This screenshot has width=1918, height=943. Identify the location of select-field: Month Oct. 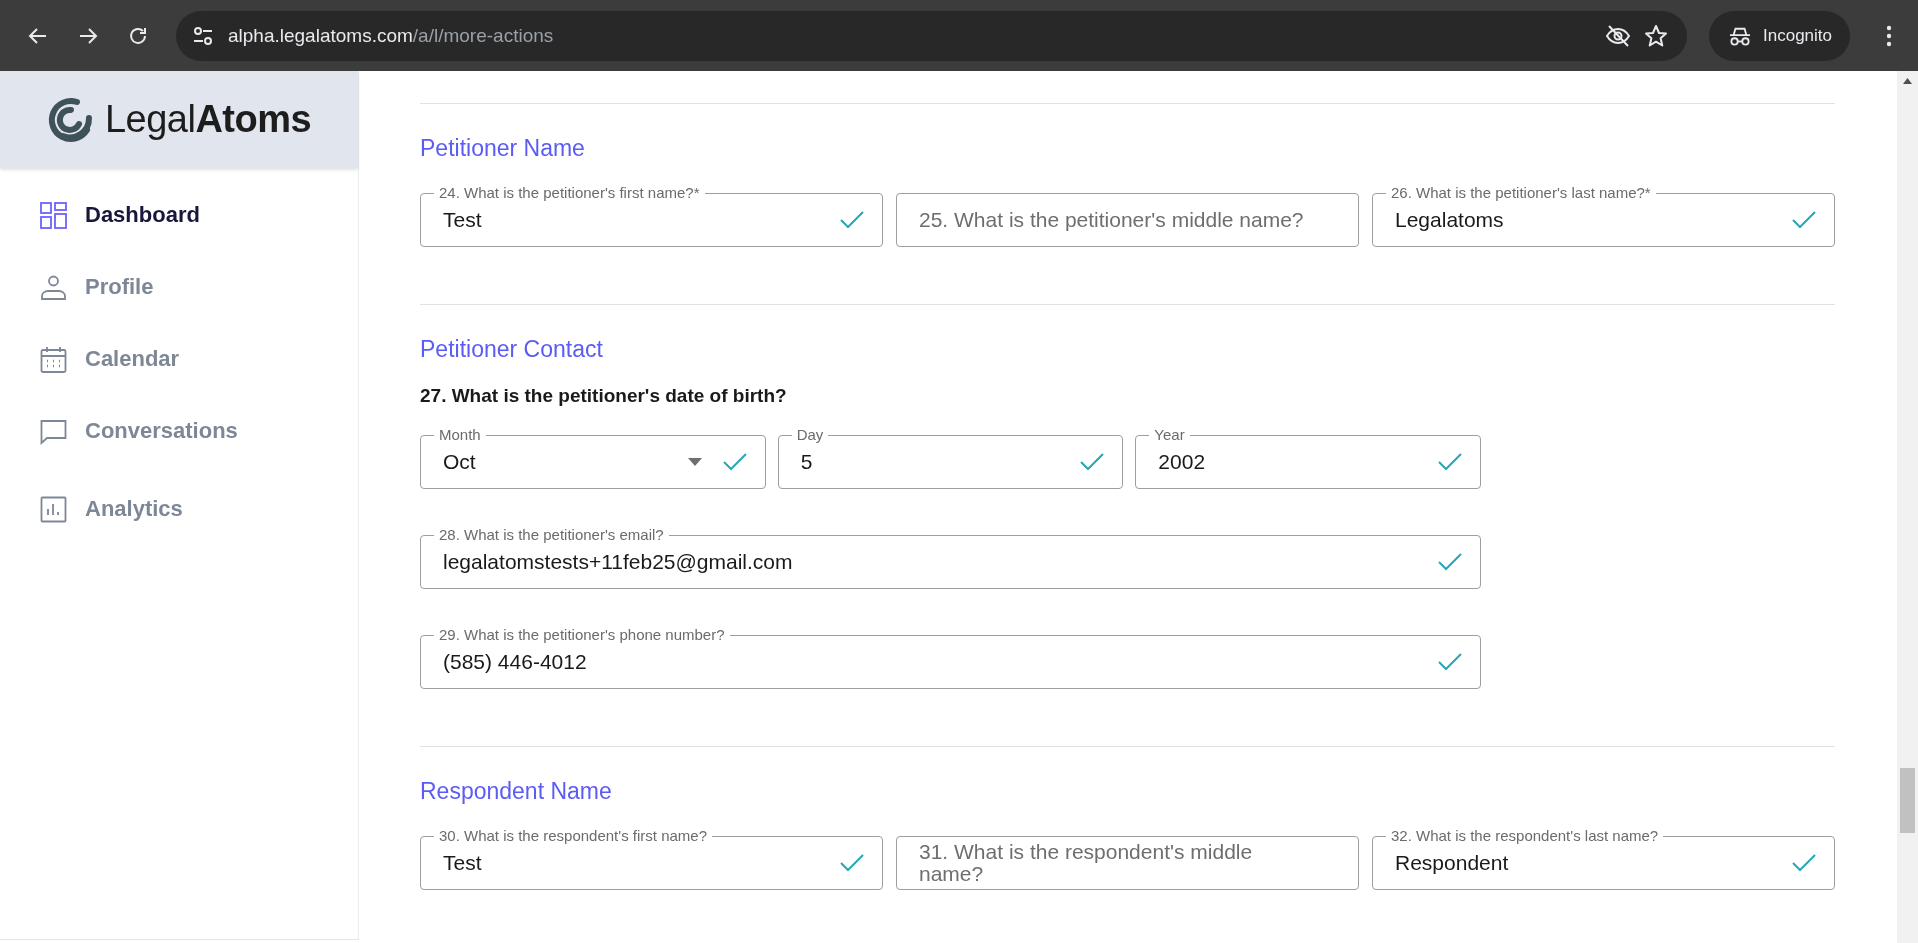
(593, 457).